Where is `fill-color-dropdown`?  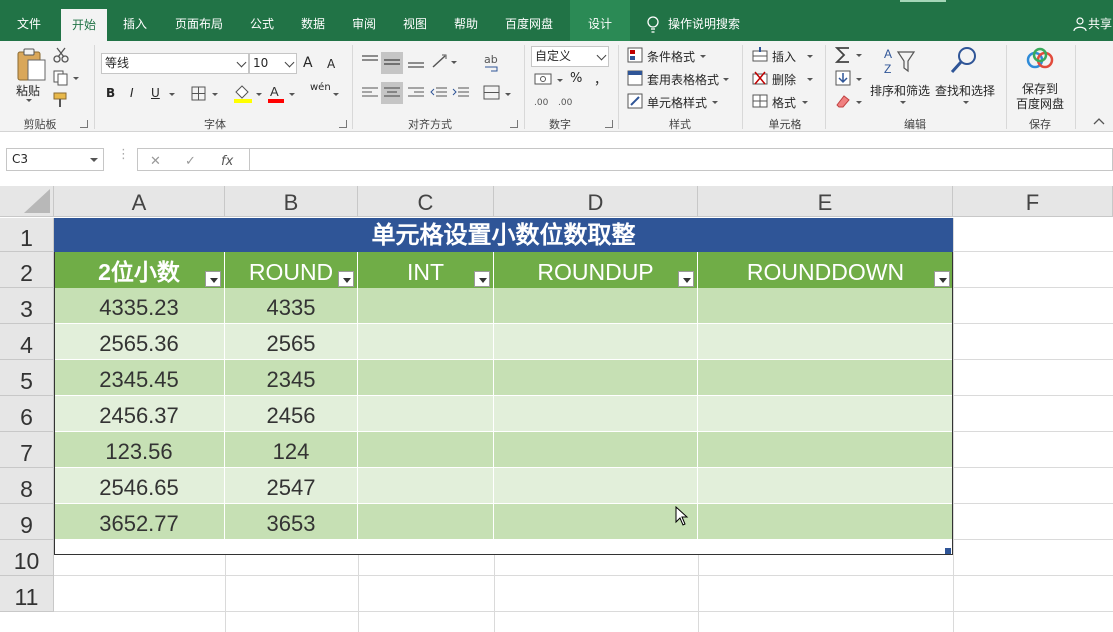
fill-color-dropdown is located at coordinates (259, 94).